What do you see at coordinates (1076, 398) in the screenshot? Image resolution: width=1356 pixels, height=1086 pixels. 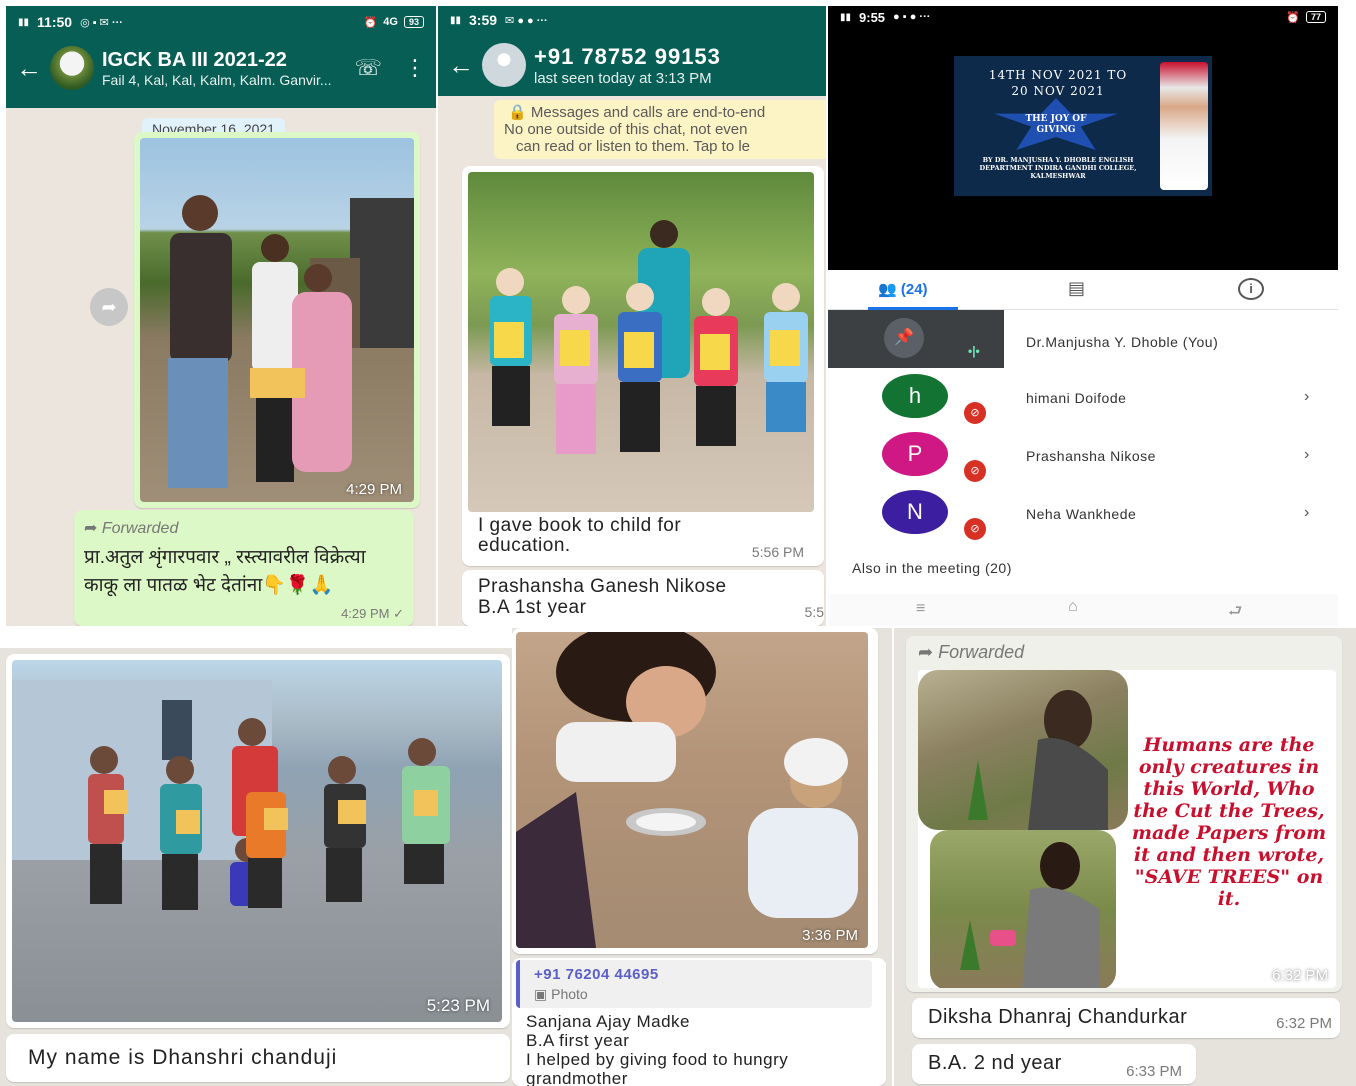 I see `participant-name: himani Doifode` at bounding box center [1076, 398].